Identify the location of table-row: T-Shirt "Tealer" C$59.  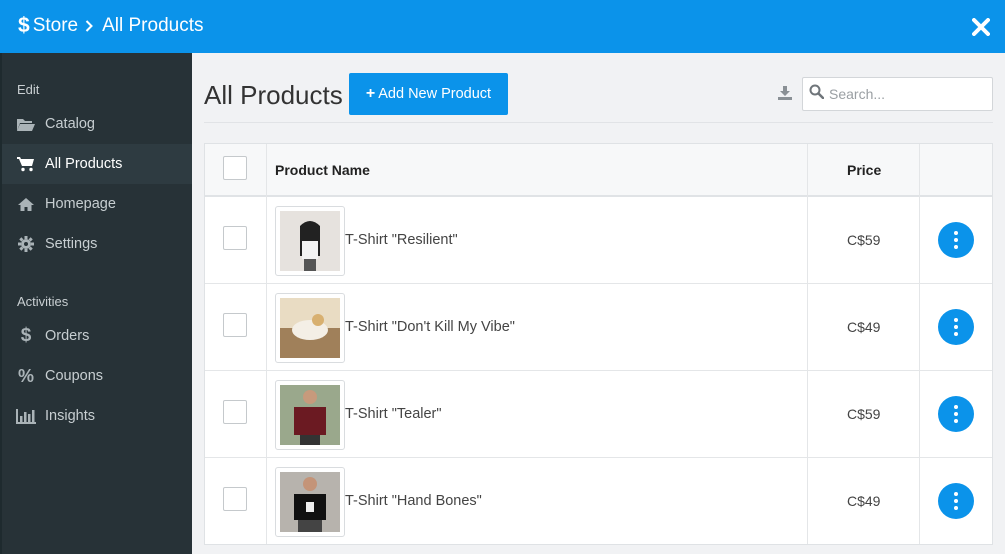
(598, 414).